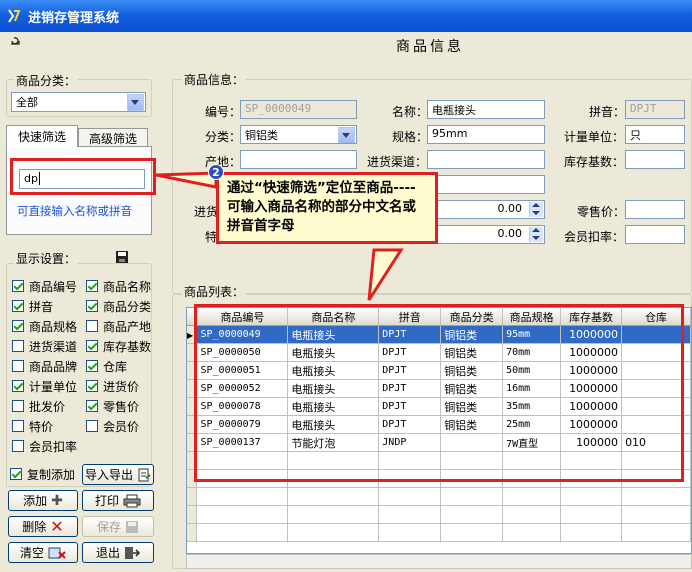  Describe the element at coordinates (298, 134) in the screenshot. I see `class-select: 铜铝类` at that location.